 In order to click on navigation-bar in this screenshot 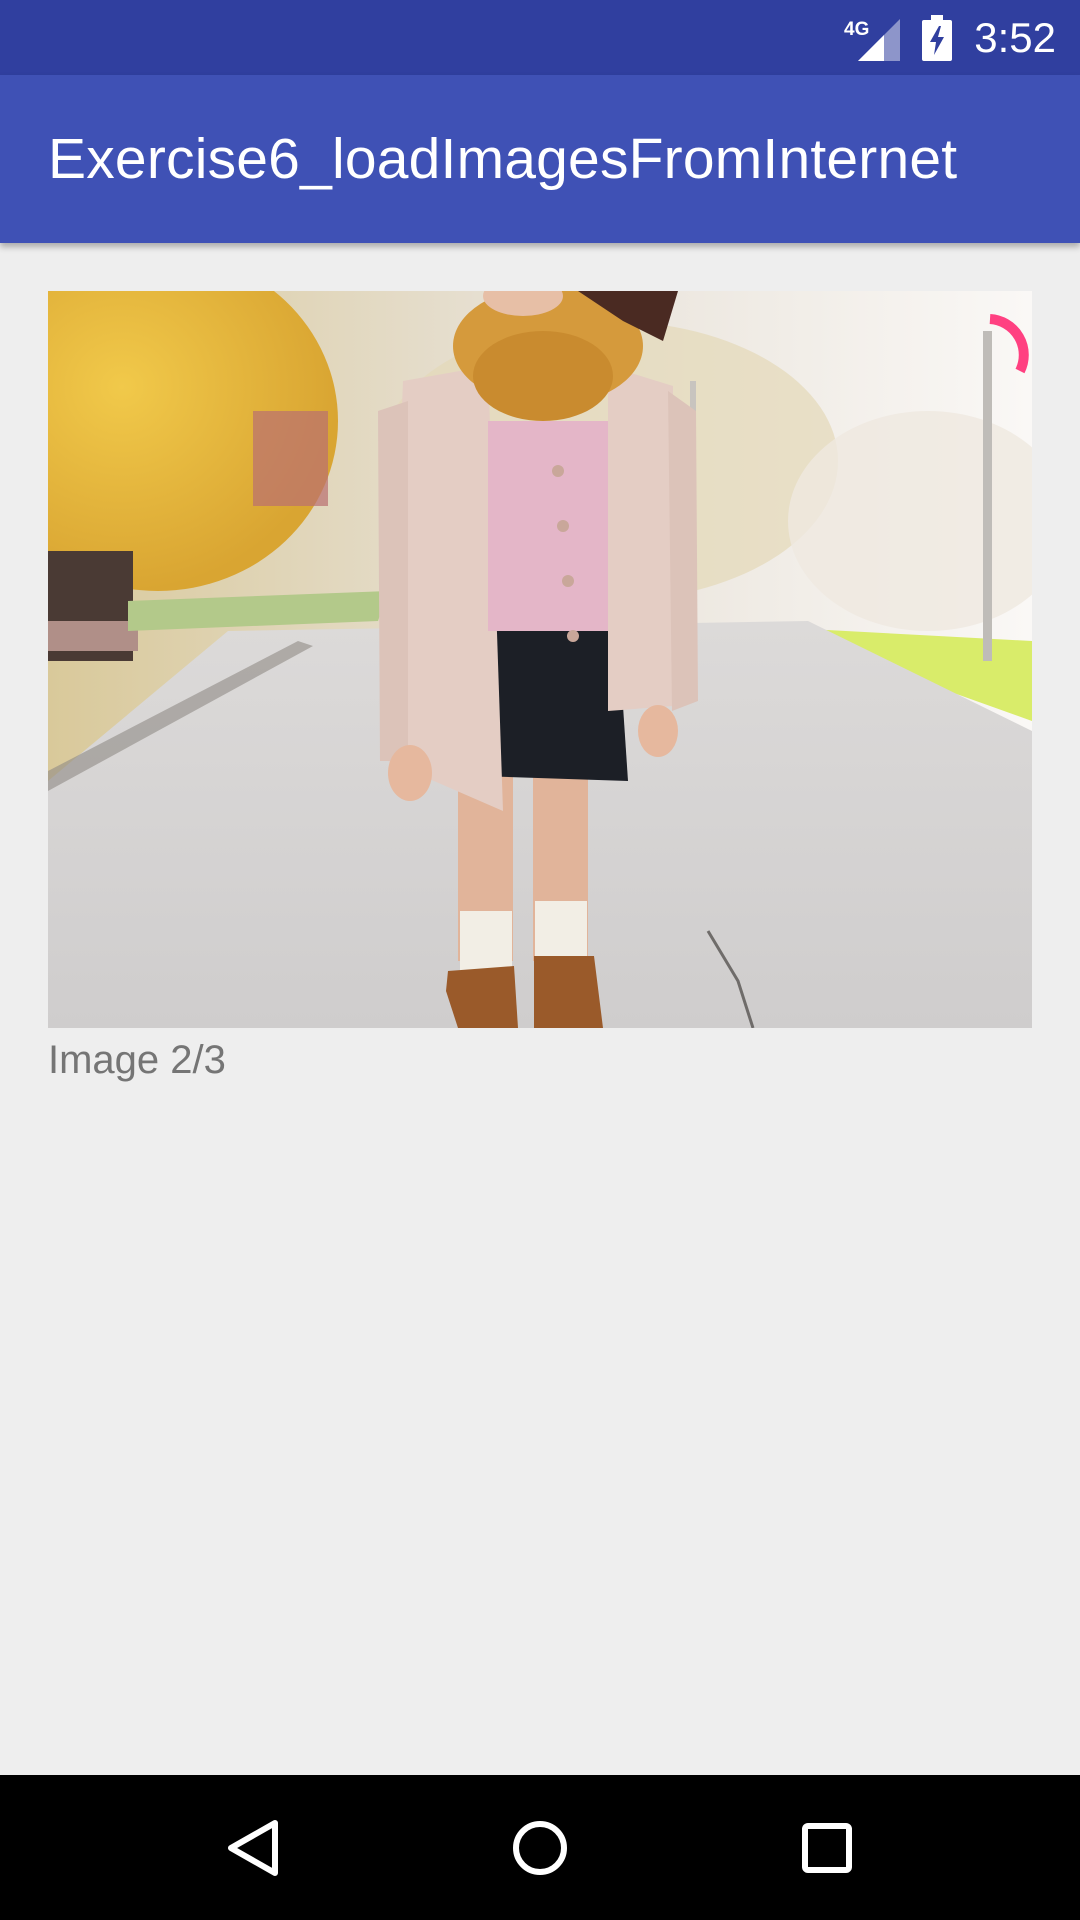, I will do `click(540, 1847)`.